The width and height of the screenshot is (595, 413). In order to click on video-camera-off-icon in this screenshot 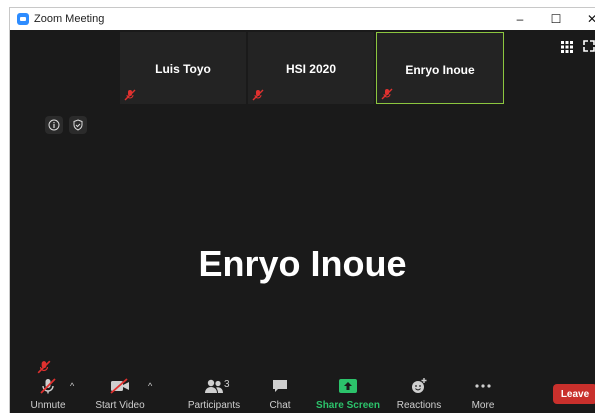, I will do `click(119, 386)`.